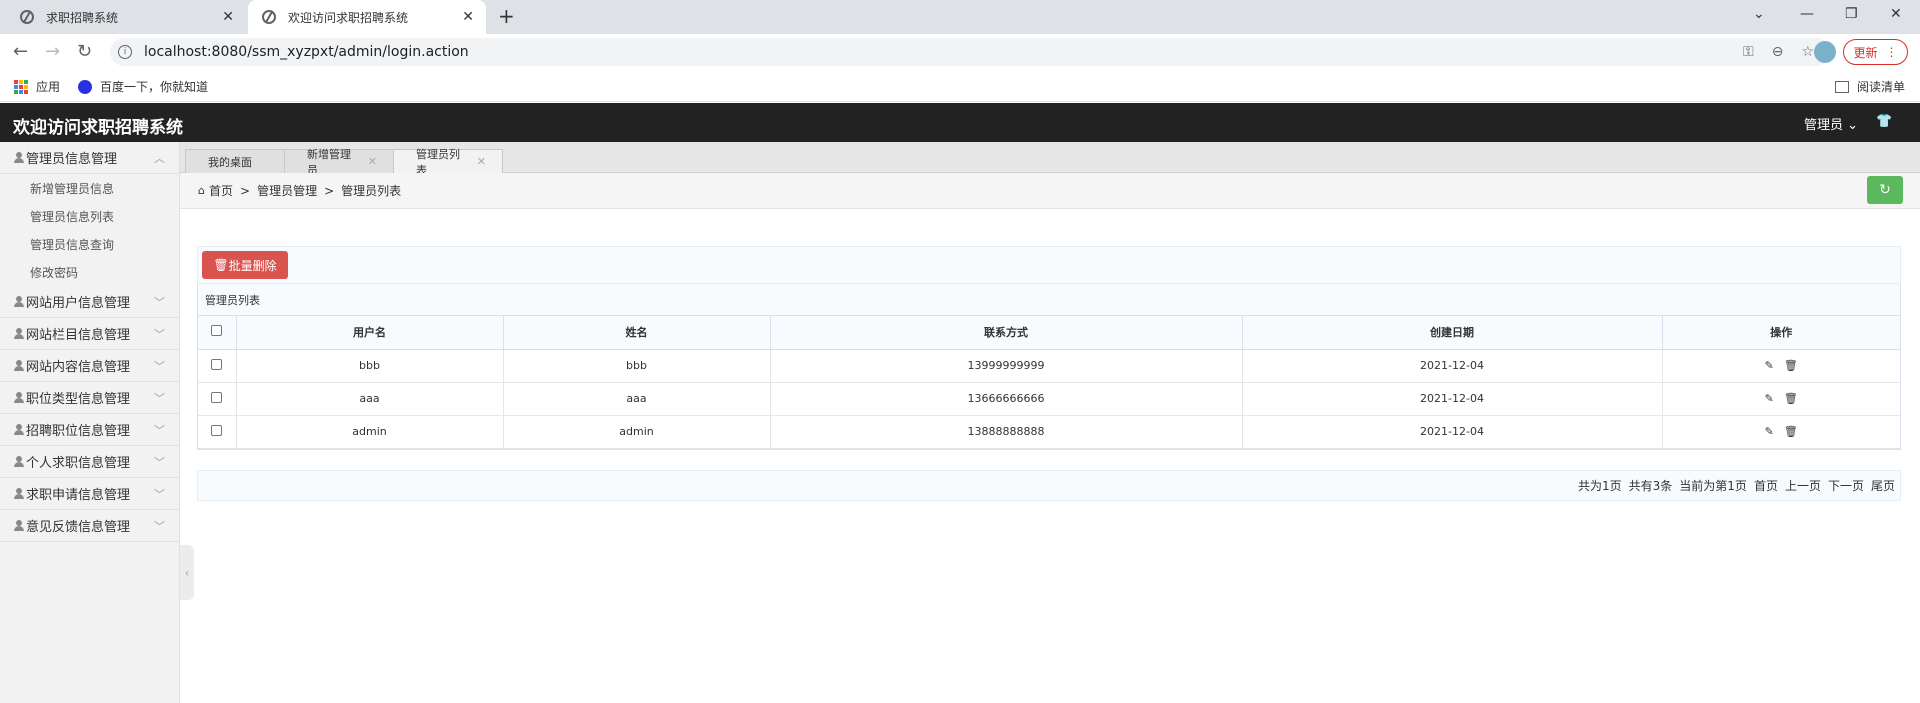 The height and width of the screenshot is (703, 1920). What do you see at coordinates (20, 51) in the screenshot?
I see `back-icon: ←` at bounding box center [20, 51].